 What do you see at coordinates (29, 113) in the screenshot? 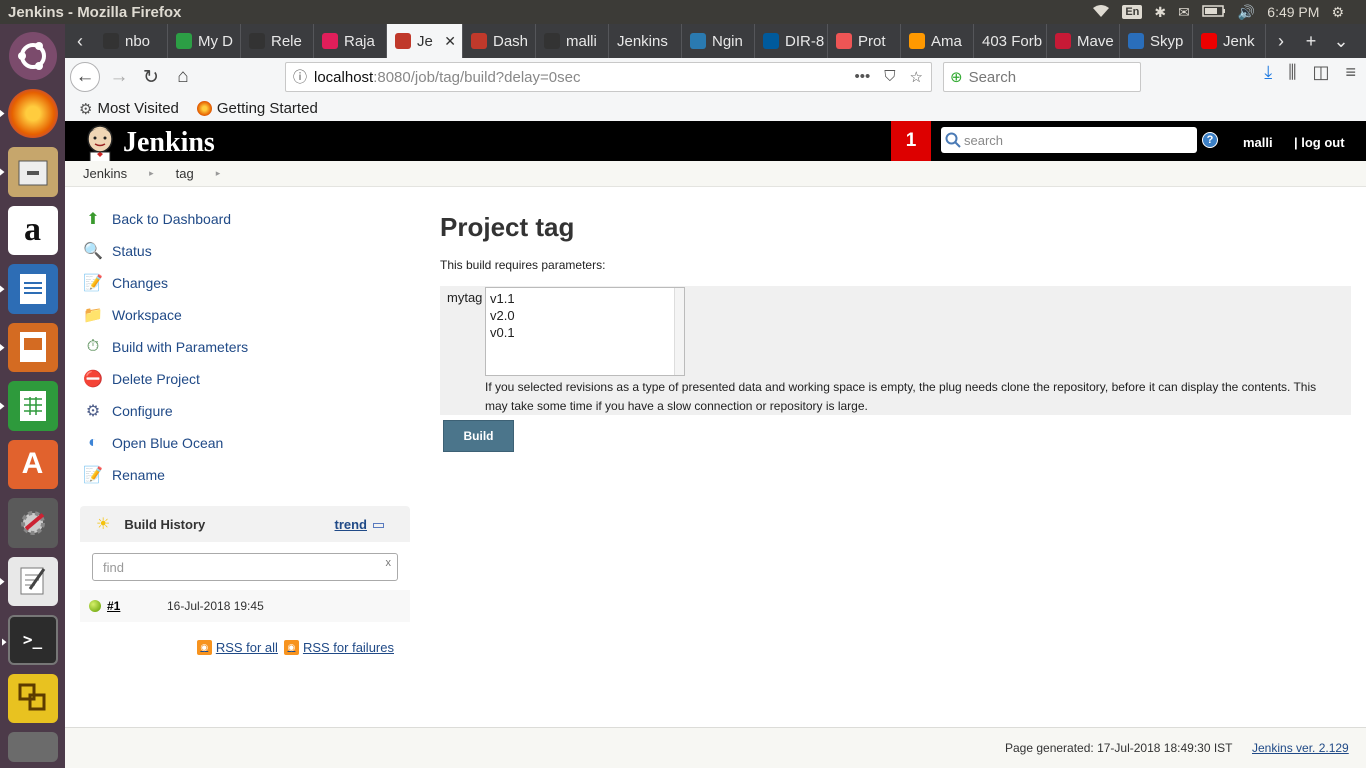
I see `firefox-icon` at bounding box center [29, 113].